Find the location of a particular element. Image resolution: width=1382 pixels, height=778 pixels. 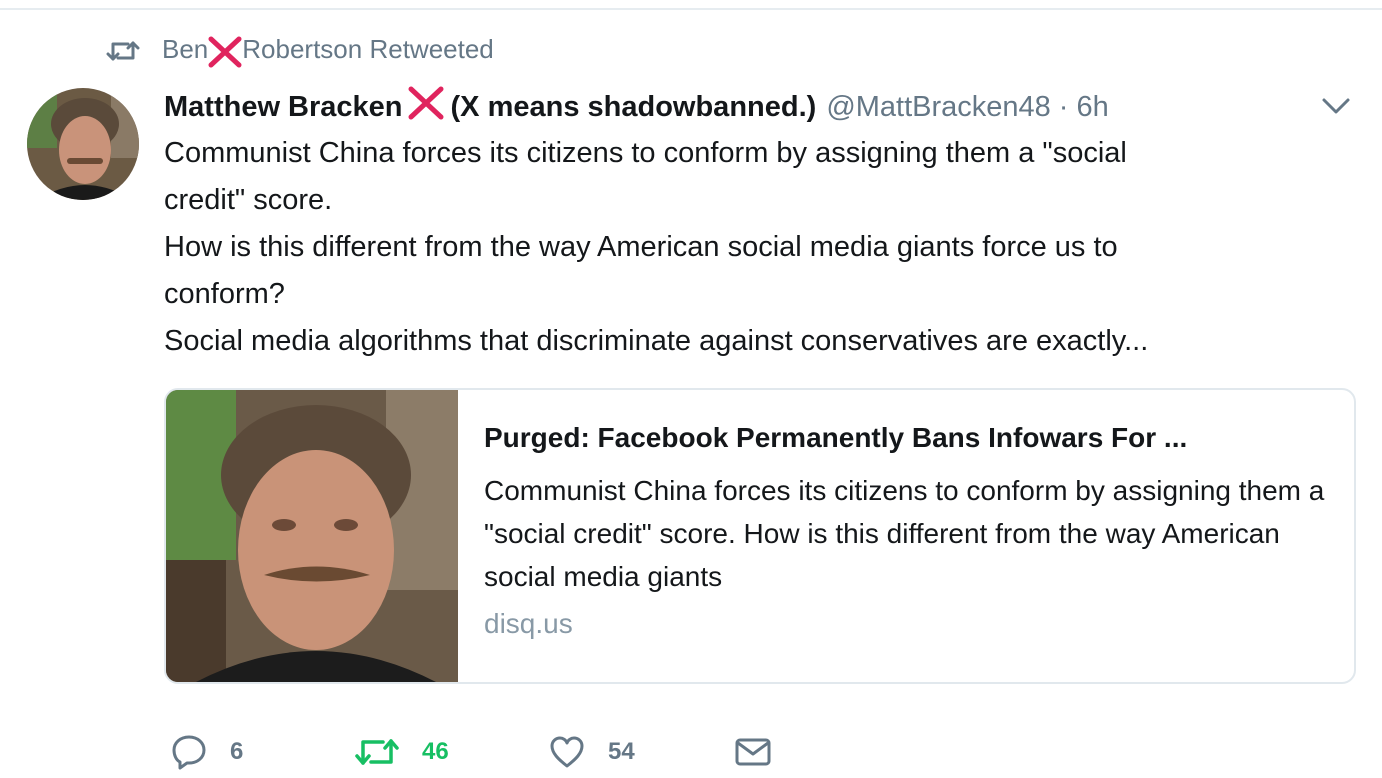

retweeter-last-name: Robertson is located at coordinates (302, 49).